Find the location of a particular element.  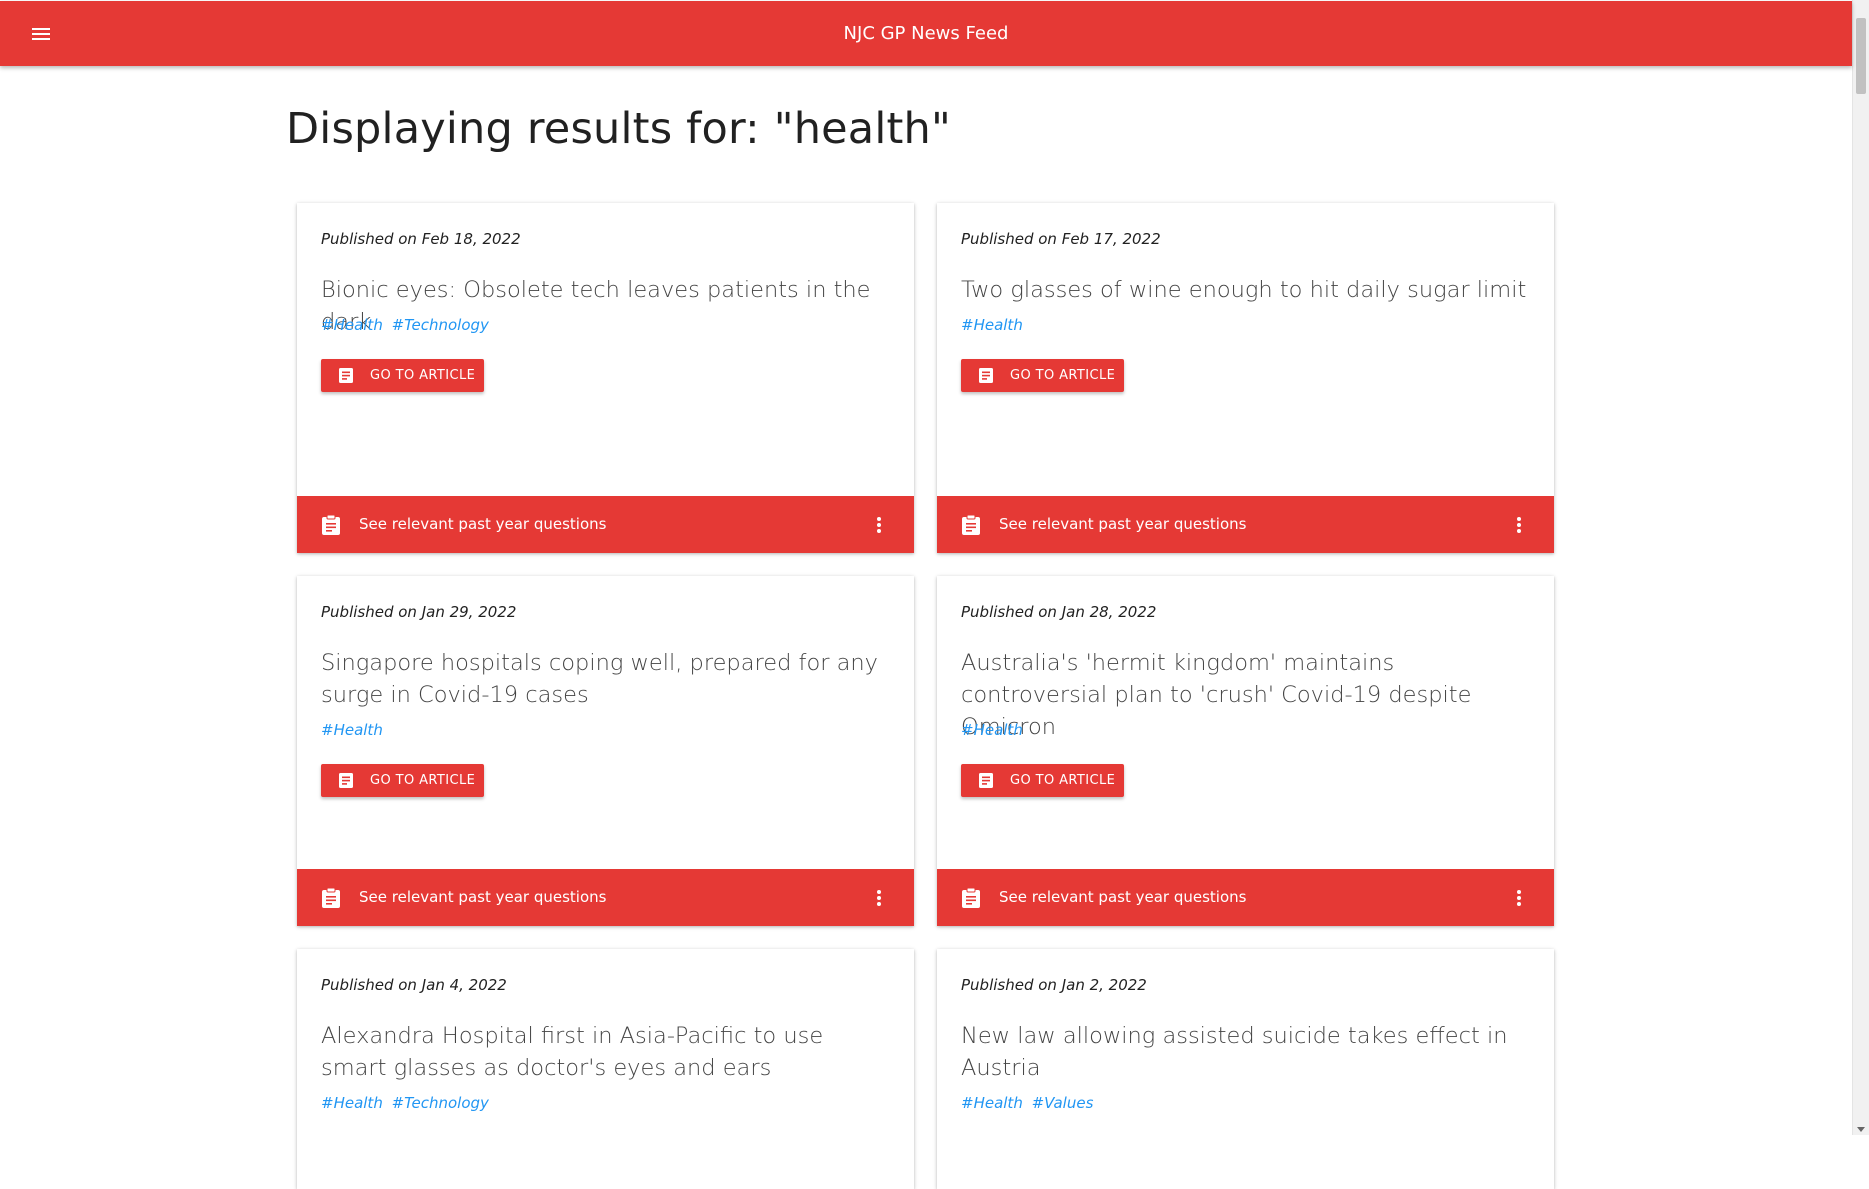

tag-link: #Values is located at coordinates (1063, 1103).